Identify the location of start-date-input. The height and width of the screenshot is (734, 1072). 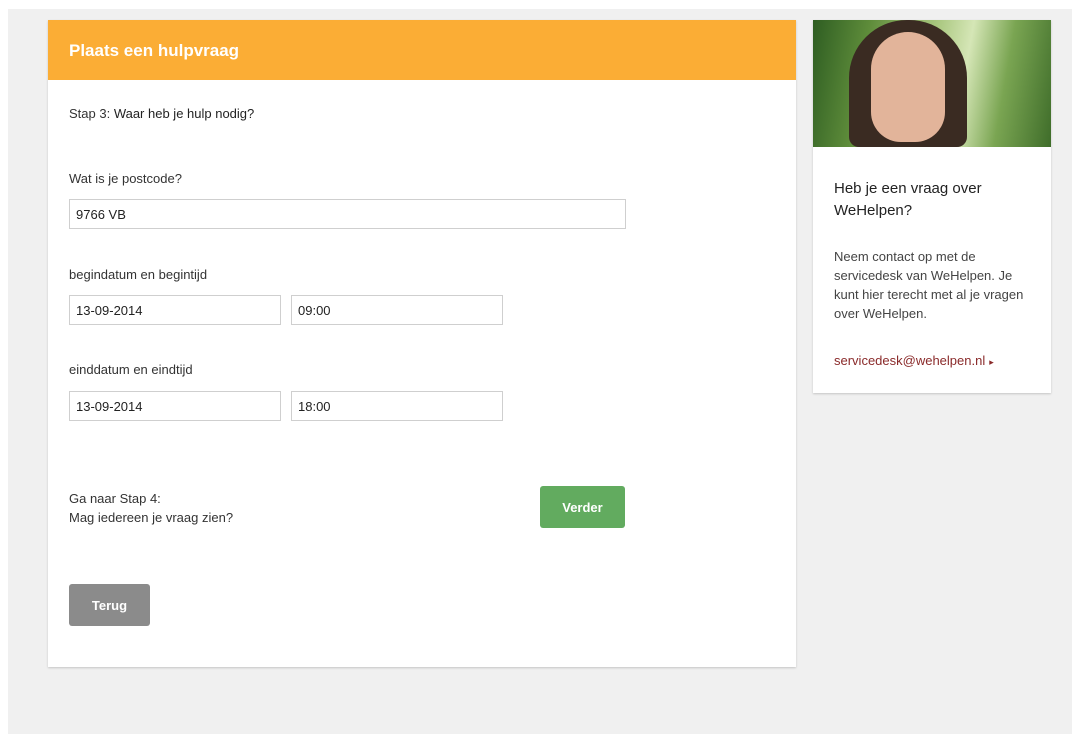
(175, 310).